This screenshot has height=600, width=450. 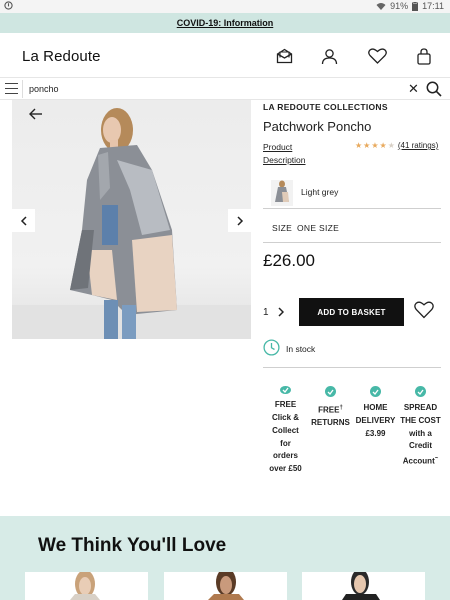 I want to click on star-half-icon: ★, so click(x=391, y=145).